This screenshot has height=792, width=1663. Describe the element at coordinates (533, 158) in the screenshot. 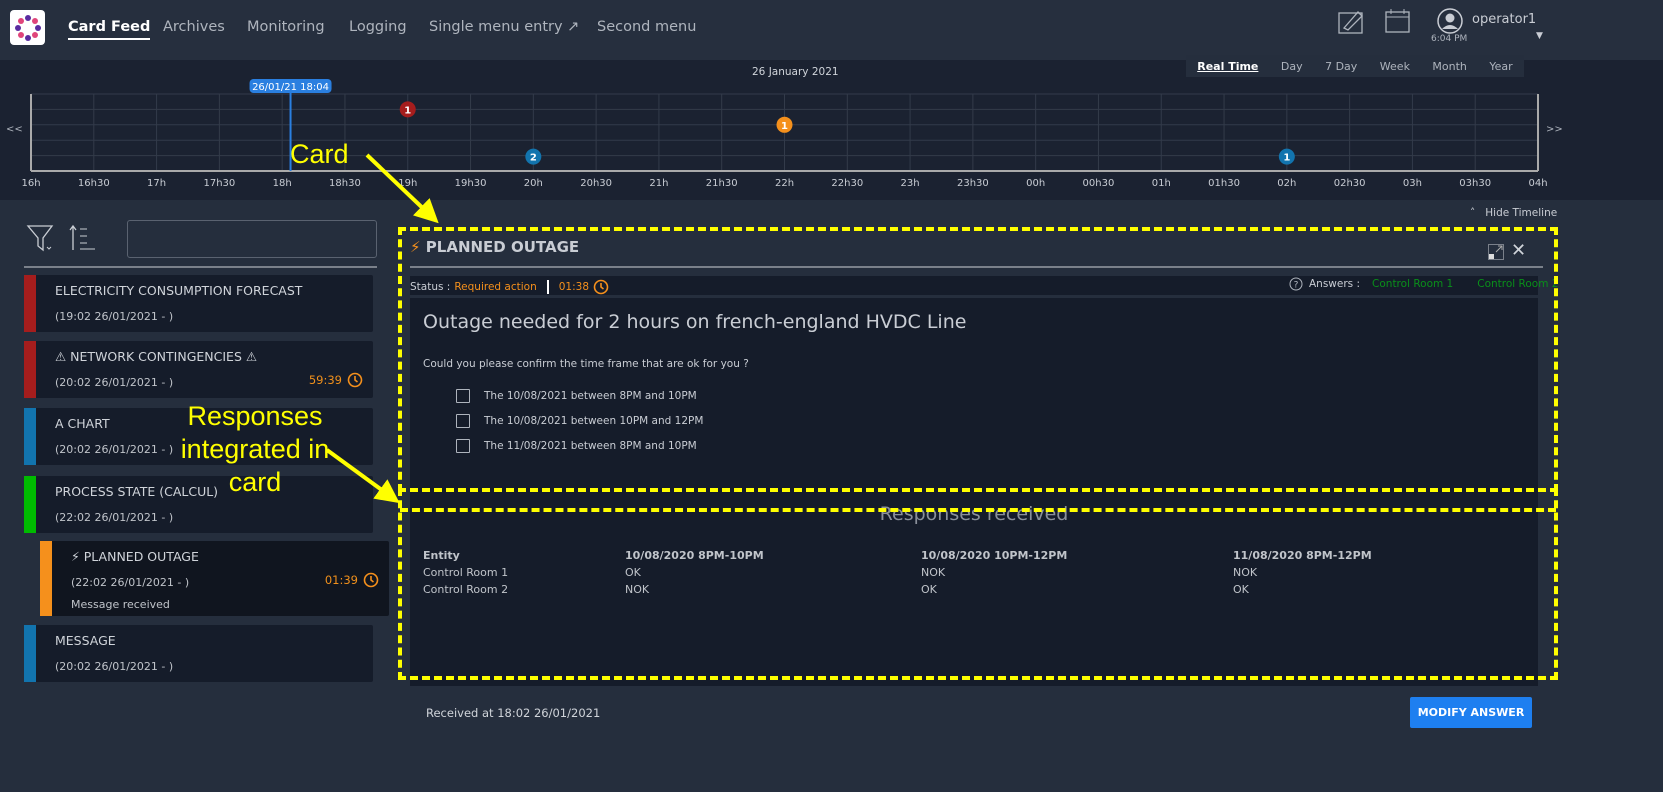

I see `timeline-marker-count: 2` at that location.